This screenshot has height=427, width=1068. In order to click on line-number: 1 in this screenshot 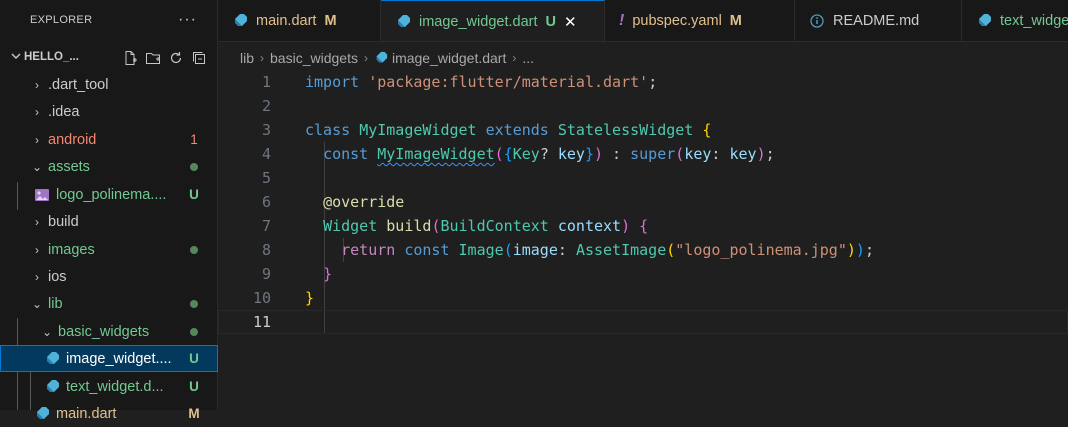, I will do `click(266, 82)`.